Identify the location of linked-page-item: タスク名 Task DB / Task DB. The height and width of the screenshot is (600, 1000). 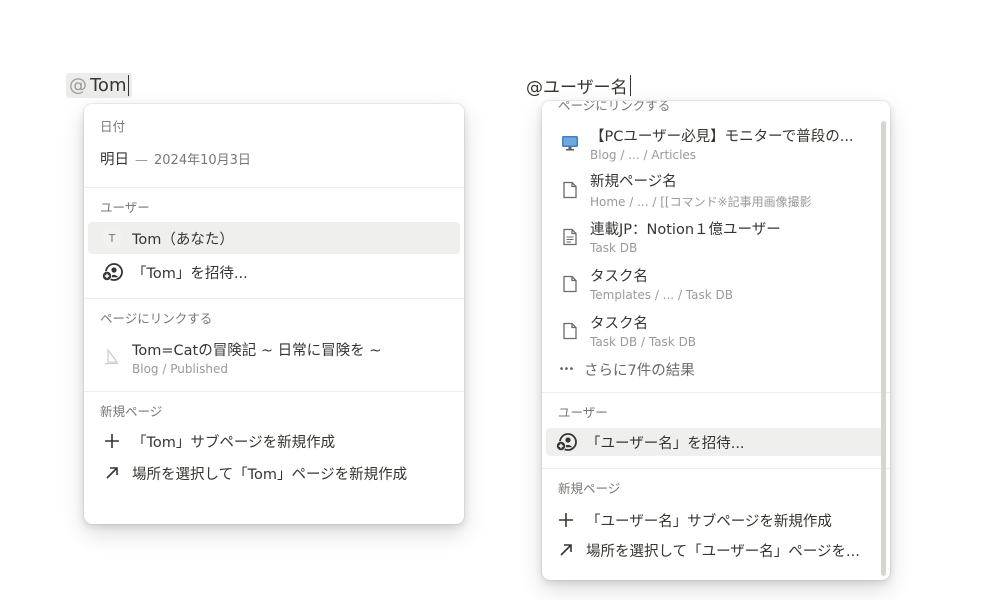
(716, 330).